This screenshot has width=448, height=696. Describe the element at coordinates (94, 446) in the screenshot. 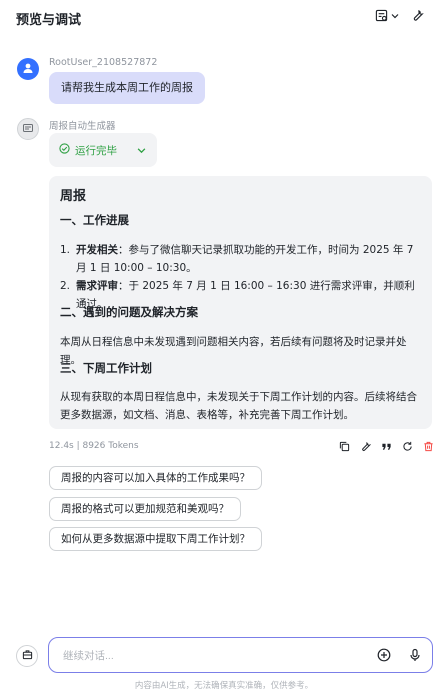

I see `response-meta: 12.4s | 8926 Tokens` at that location.